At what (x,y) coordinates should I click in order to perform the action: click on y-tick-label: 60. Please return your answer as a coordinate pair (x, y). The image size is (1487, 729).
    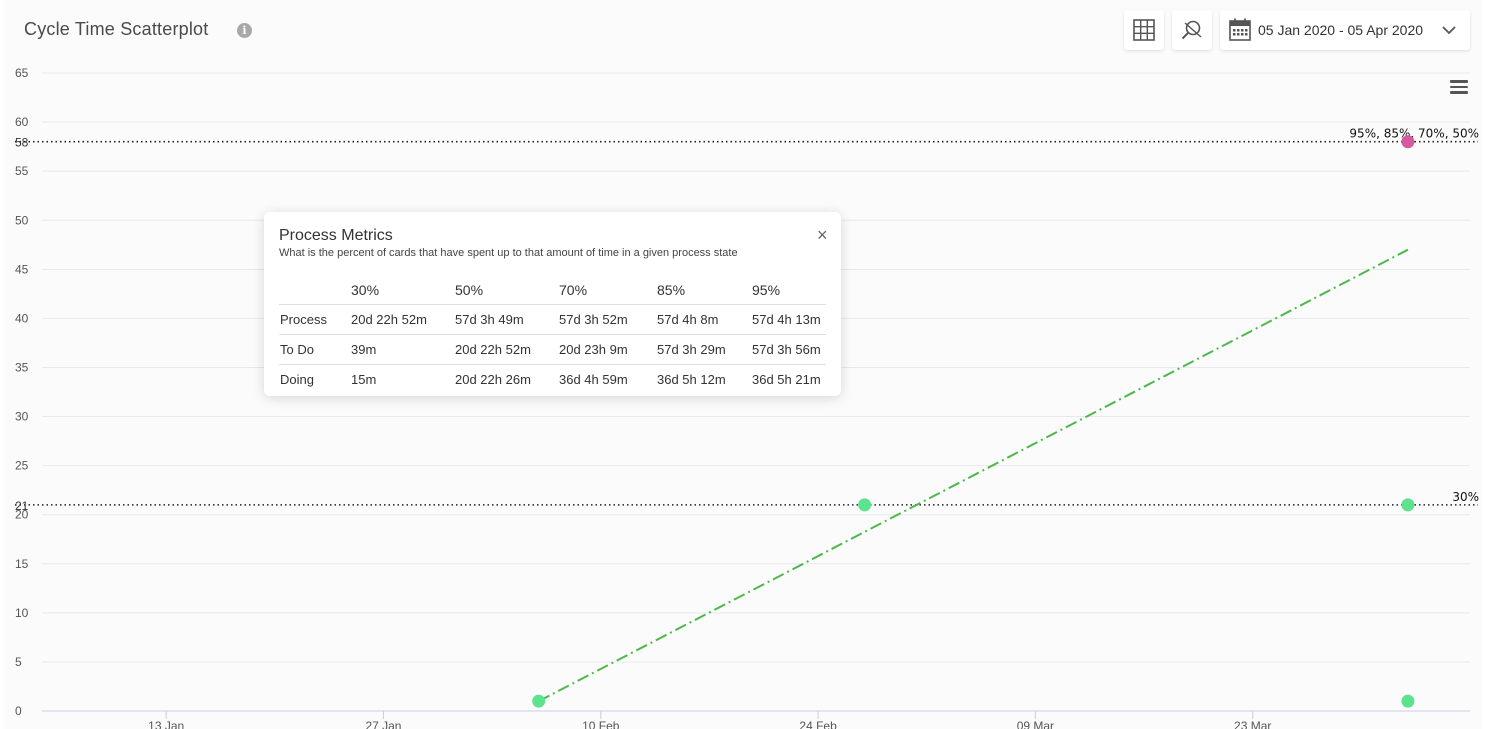
    Looking at the image, I should click on (22, 122).